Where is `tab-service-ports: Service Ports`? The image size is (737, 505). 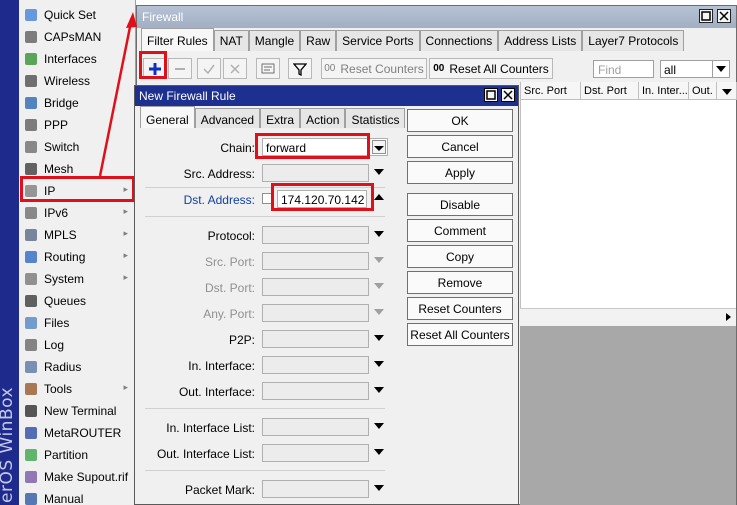 tab-service-ports: Service Ports is located at coordinates (378, 40).